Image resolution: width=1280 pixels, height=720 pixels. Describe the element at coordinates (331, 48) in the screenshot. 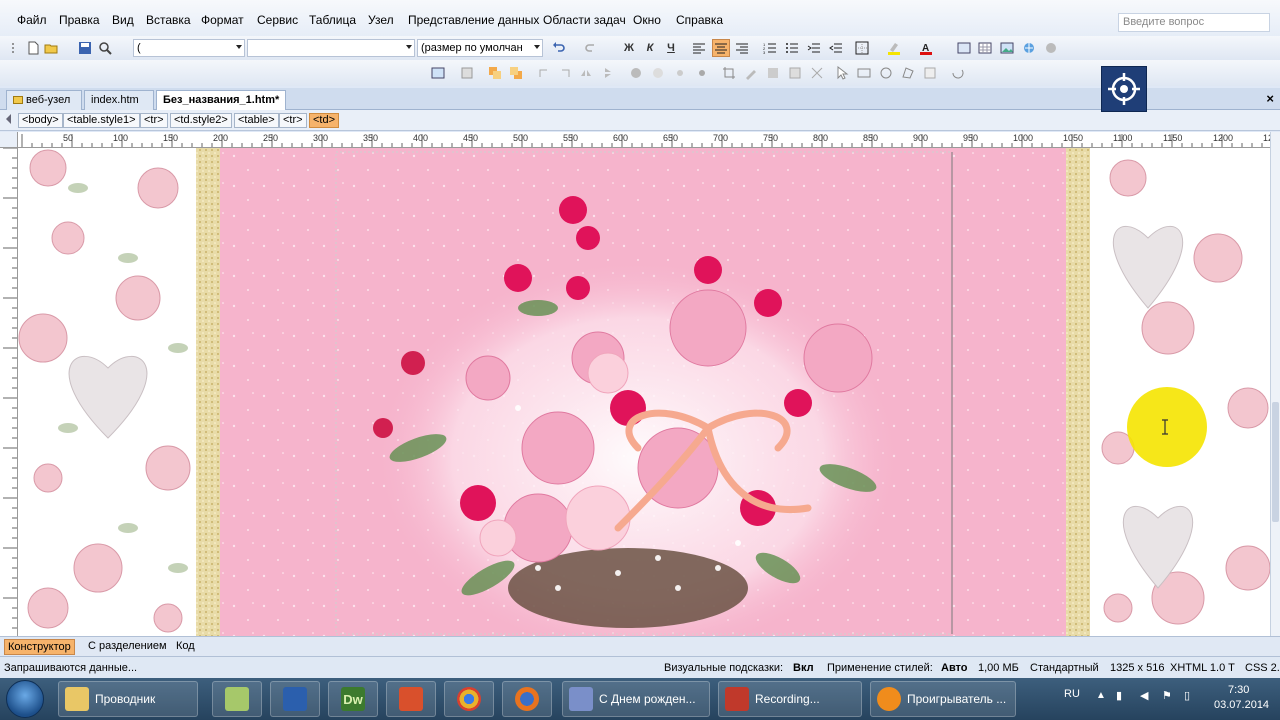

I see `font-combo` at that location.